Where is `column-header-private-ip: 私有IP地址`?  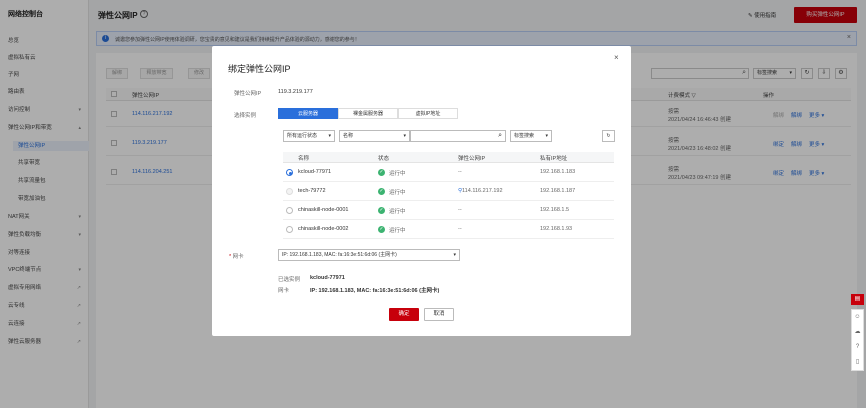 column-header-private-ip: 私有IP地址 is located at coordinates (554, 159).